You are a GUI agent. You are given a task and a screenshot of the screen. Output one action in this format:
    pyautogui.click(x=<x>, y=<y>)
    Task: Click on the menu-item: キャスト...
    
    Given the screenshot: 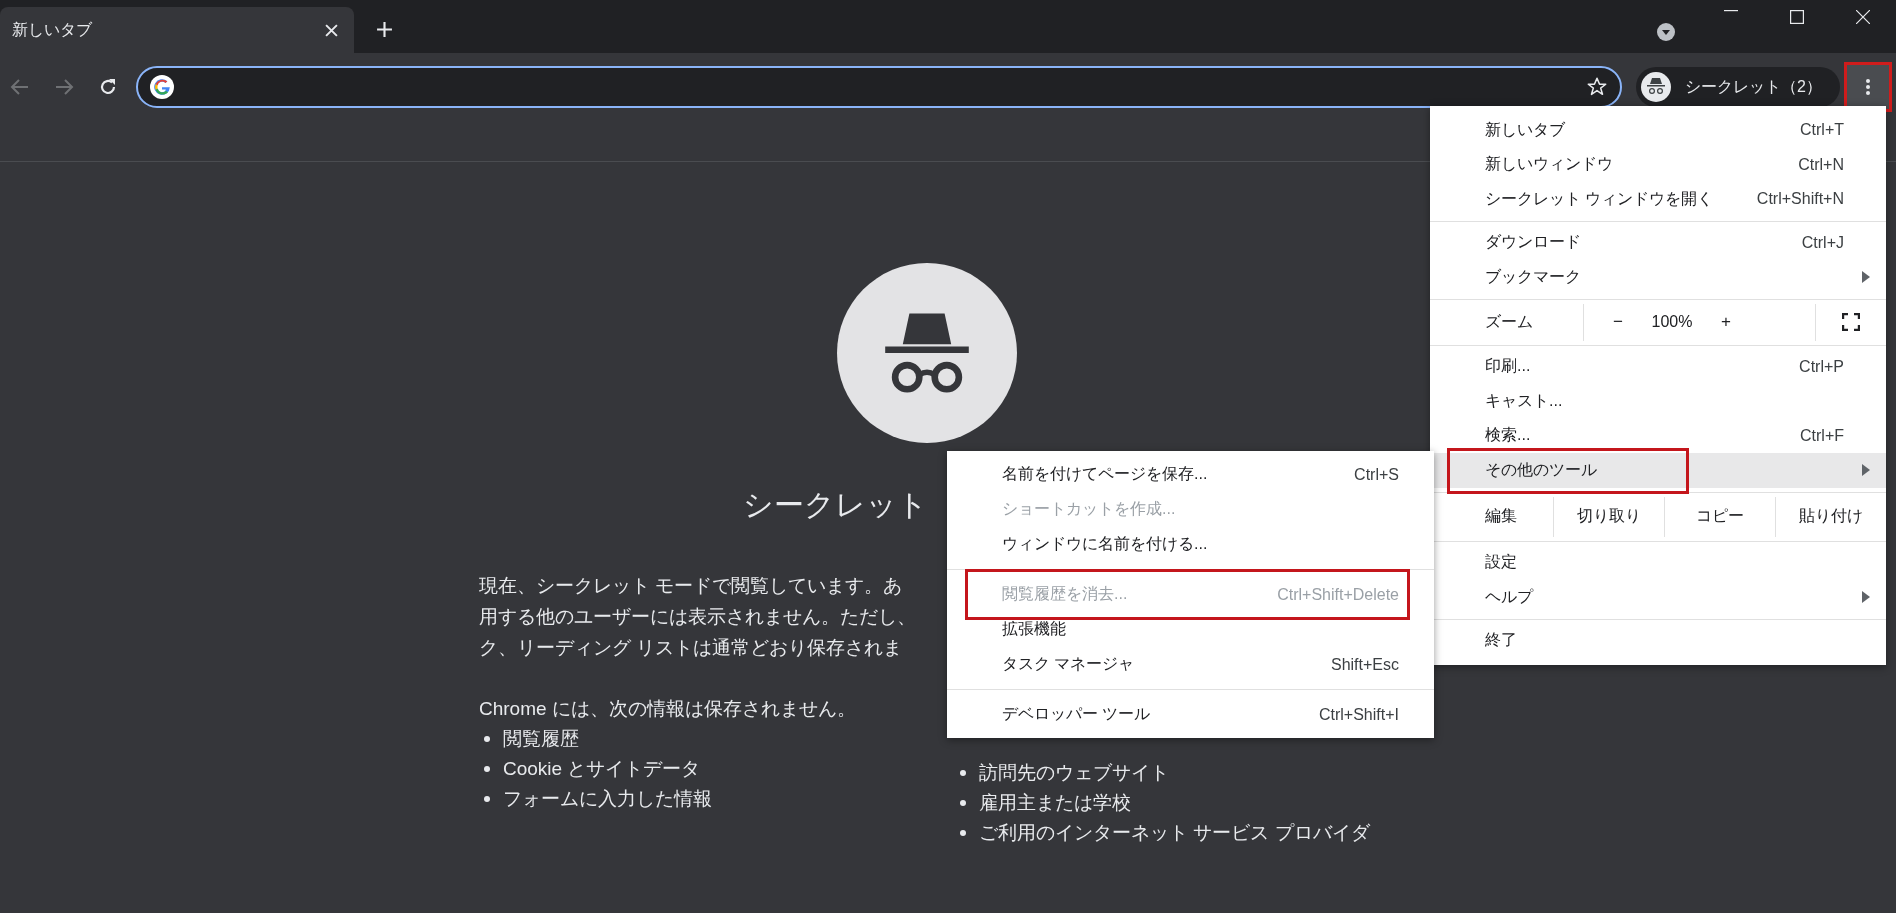 What is the action you would take?
    pyautogui.click(x=1658, y=401)
    